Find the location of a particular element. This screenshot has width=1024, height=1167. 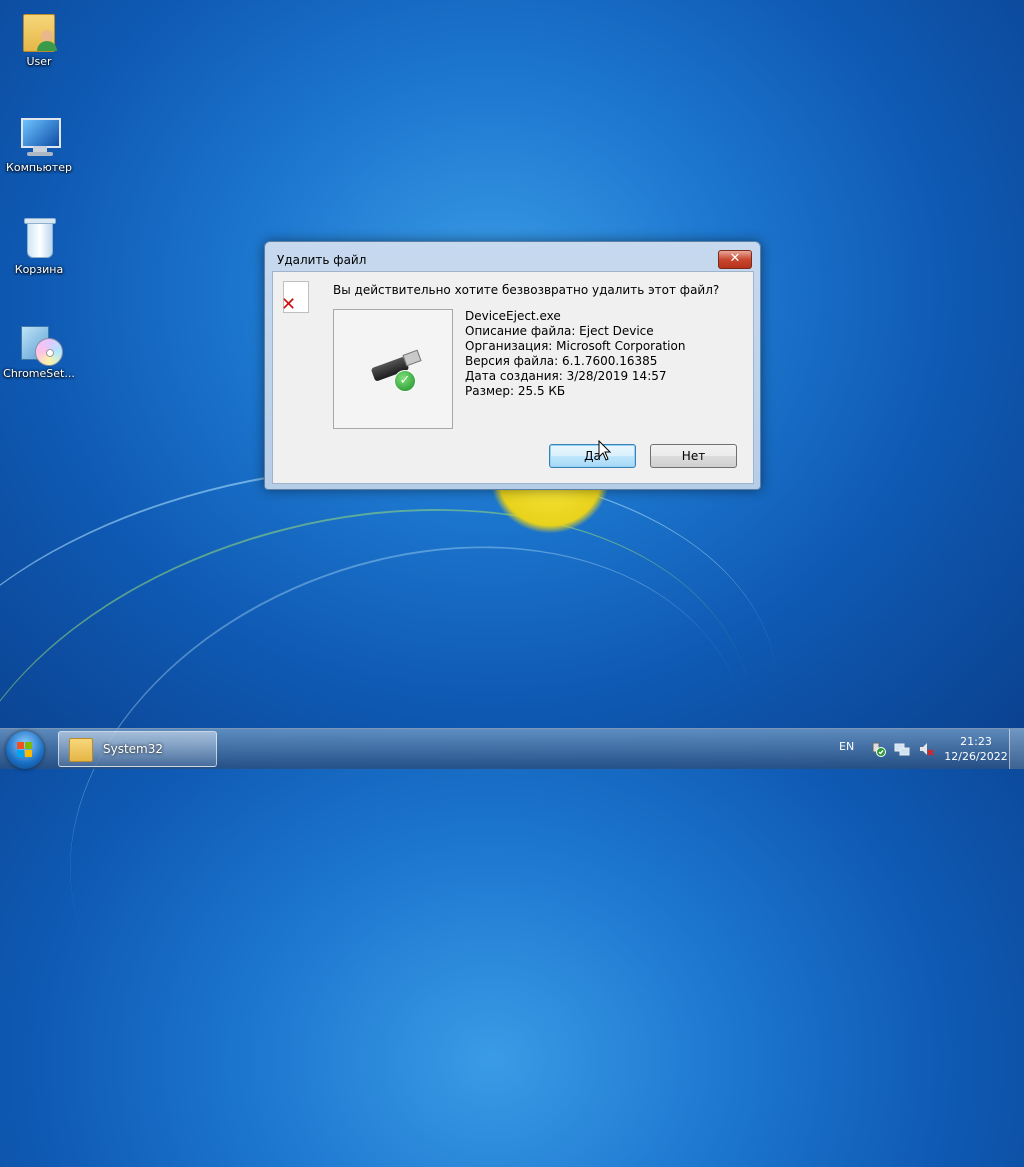

windows-logo-icon is located at coordinates (25, 750).